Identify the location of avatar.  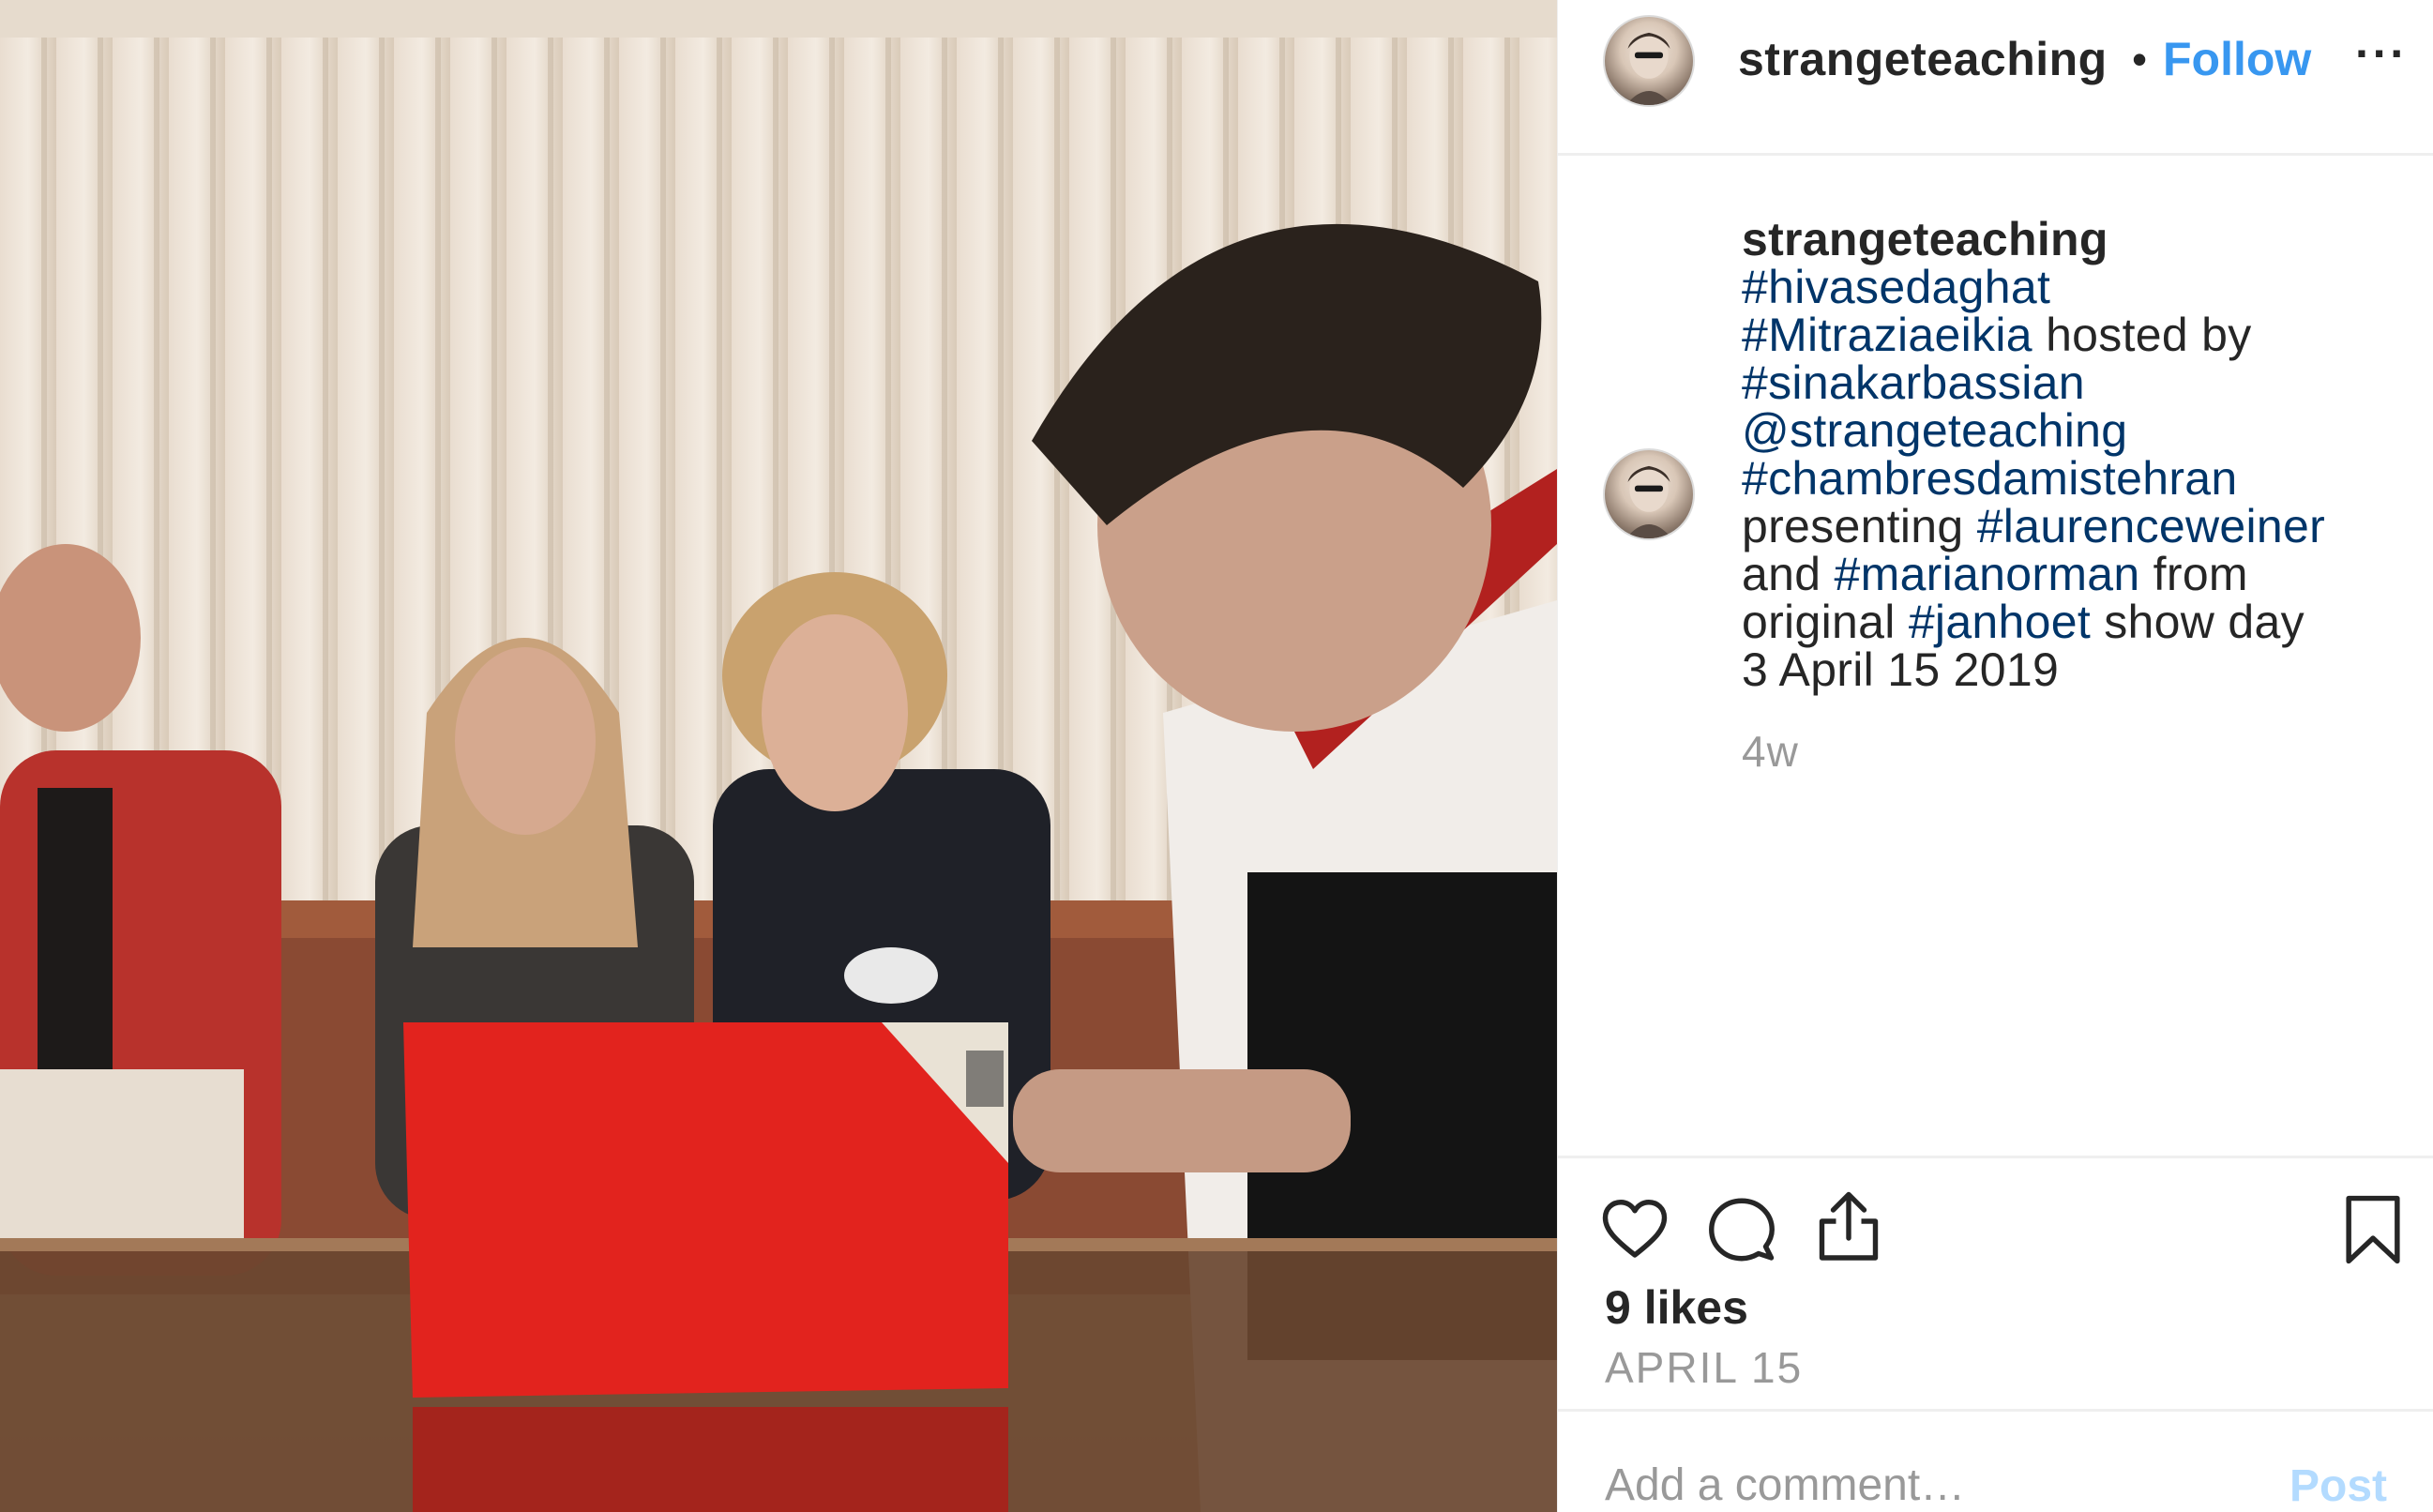
(1649, 61).